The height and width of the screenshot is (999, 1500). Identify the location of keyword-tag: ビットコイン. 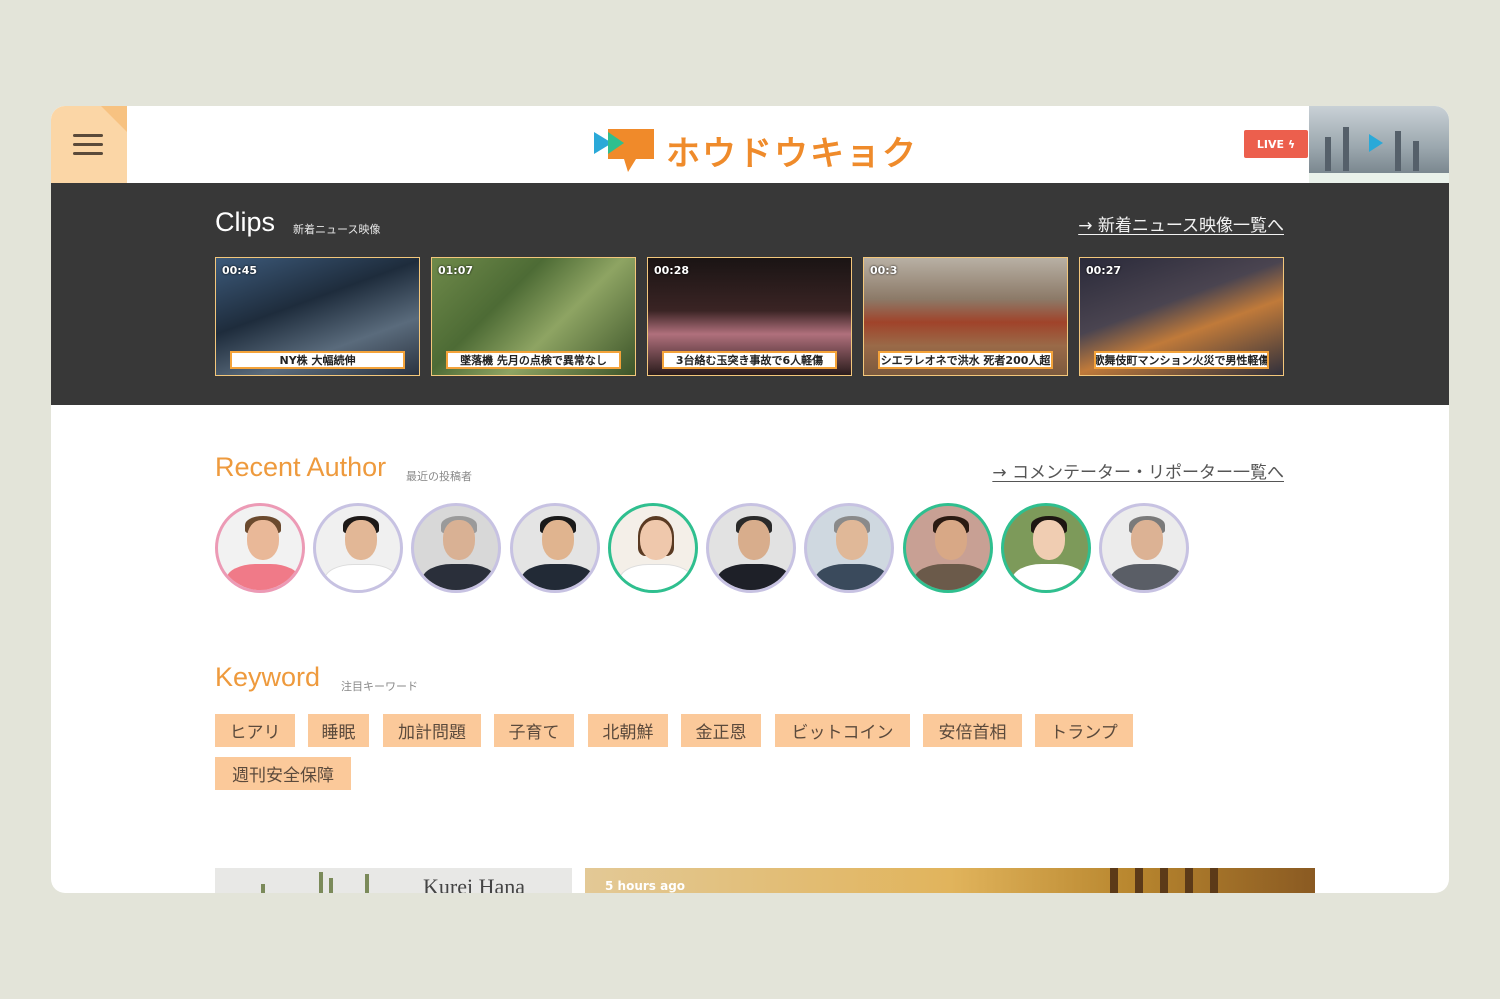
(842, 730).